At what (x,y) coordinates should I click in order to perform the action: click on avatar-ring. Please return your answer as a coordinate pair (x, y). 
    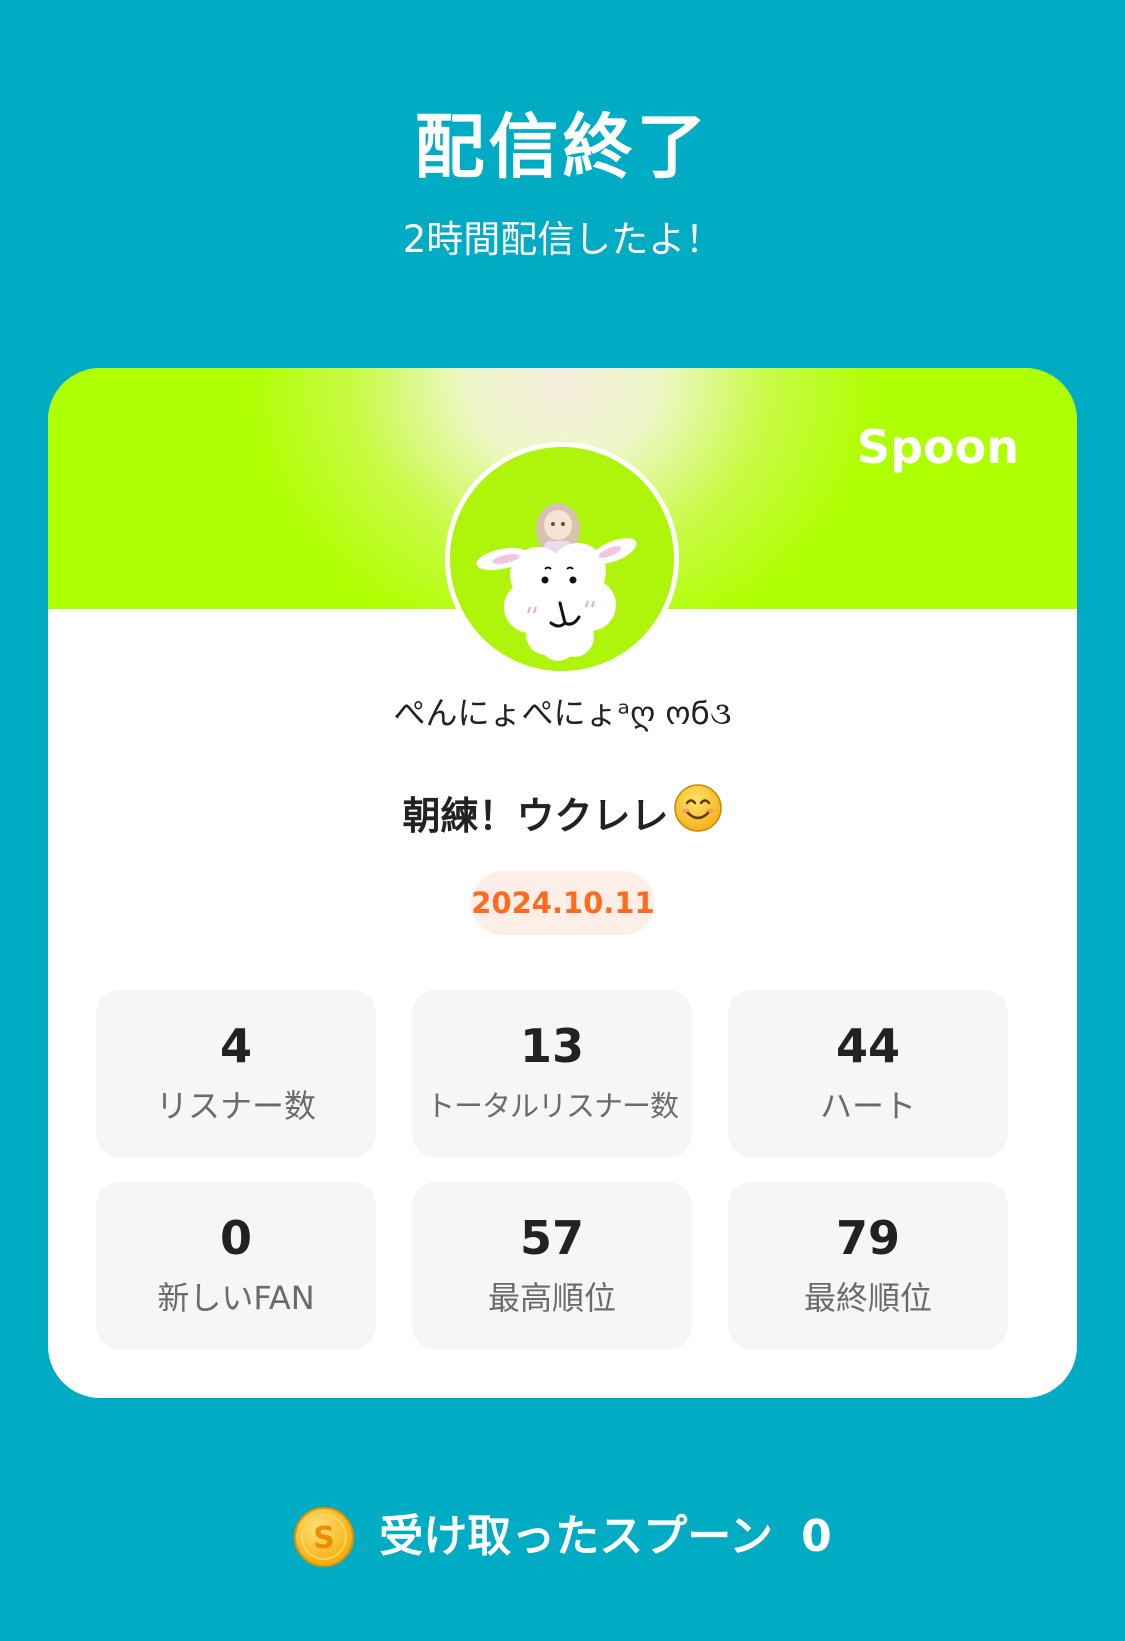
    Looking at the image, I should click on (562, 559).